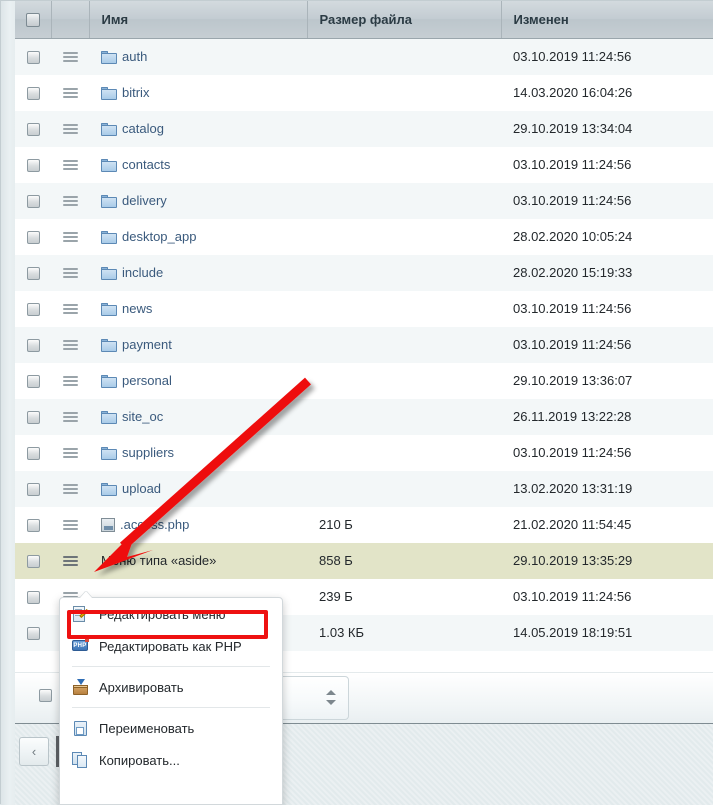  Describe the element at coordinates (137, 309) in the screenshot. I see `row-name-label: news` at that location.